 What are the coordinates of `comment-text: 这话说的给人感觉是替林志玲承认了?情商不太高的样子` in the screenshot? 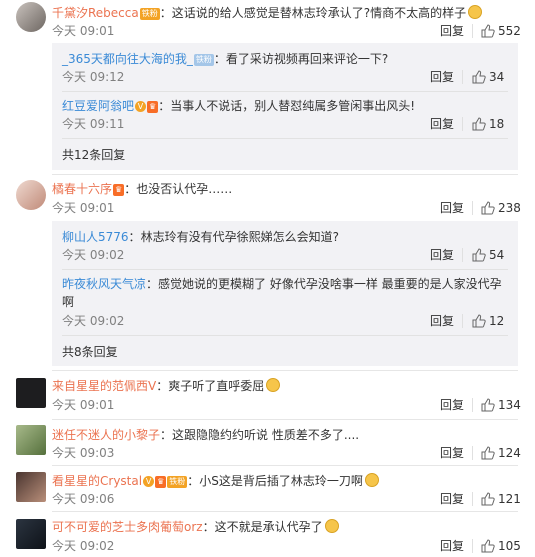 It's located at (319, 13).